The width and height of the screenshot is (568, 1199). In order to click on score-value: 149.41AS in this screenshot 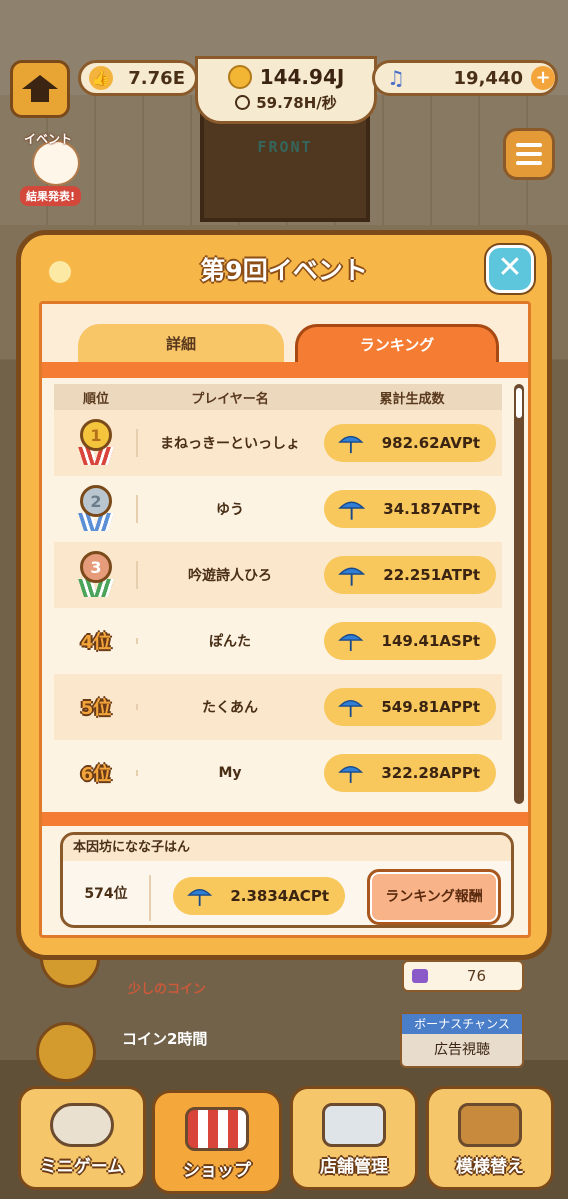, I will do `click(421, 641)`.